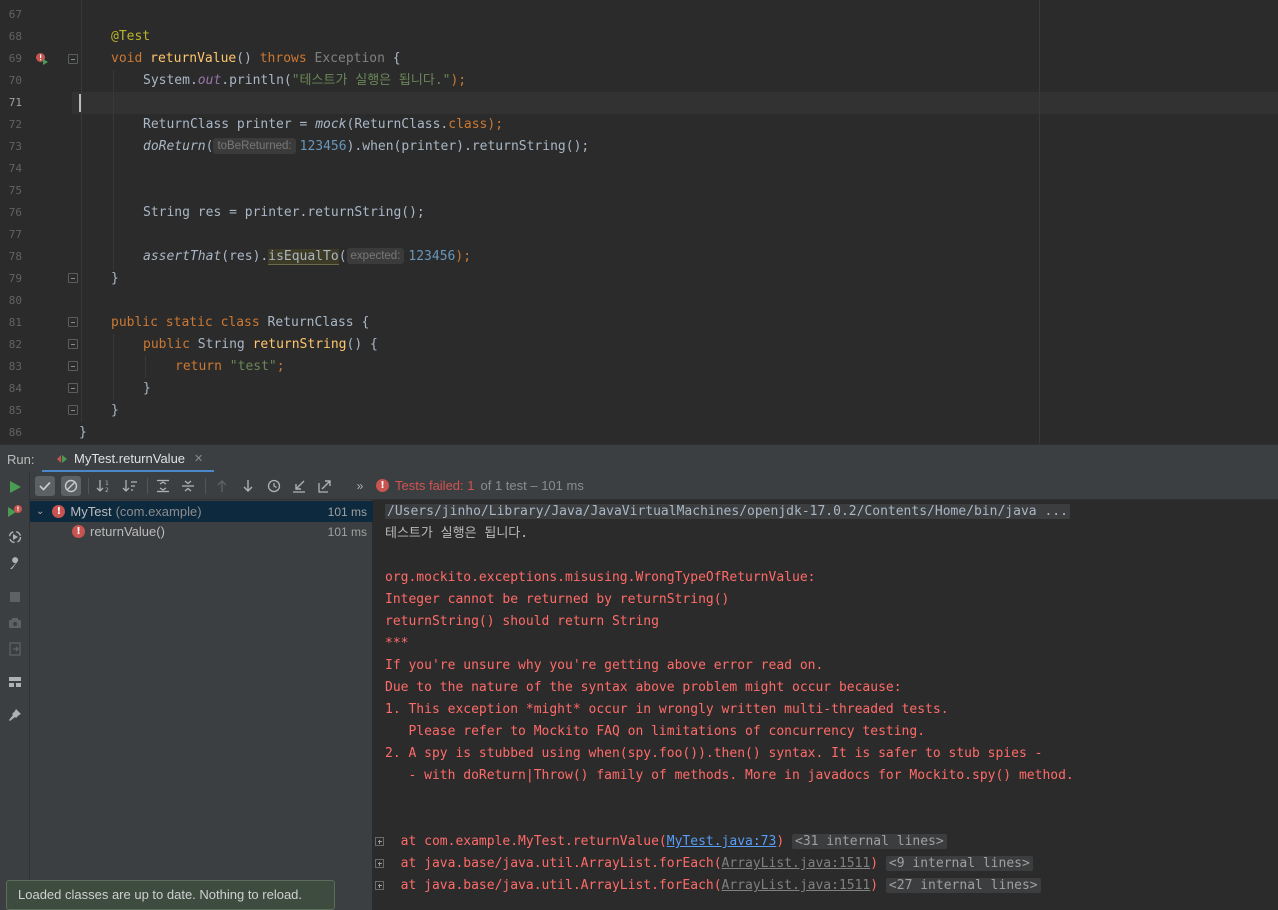 Image resolution: width=1278 pixels, height=910 pixels. I want to click on code-line-69: void returnValue() throws Exception {, so click(256, 58).